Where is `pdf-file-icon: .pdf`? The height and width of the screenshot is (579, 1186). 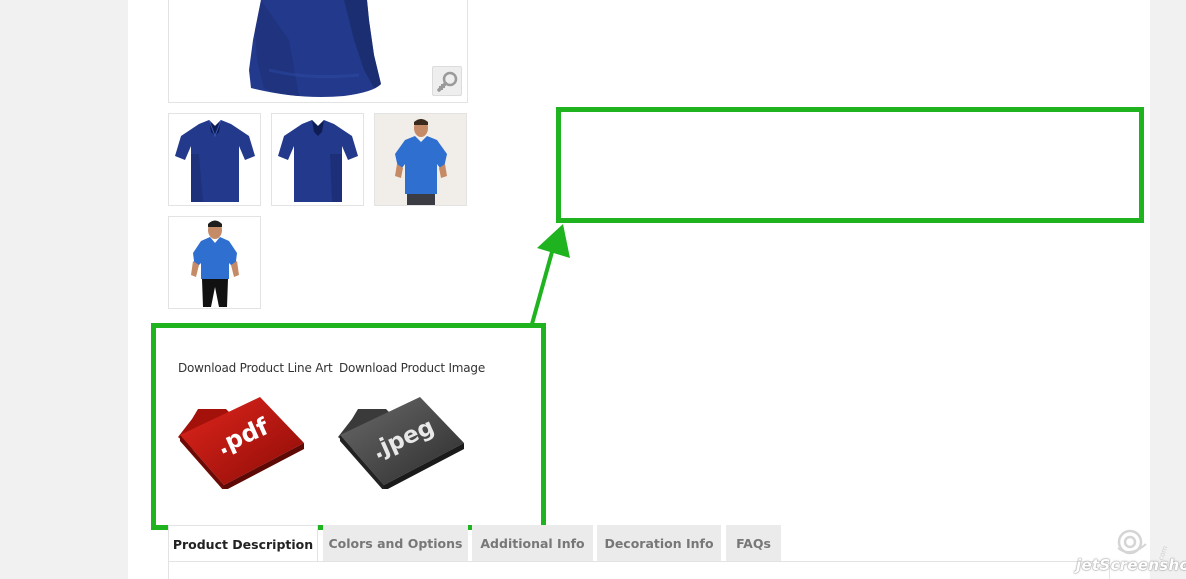
pdf-file-icon: .pdf is located at coordinates (242, 443).